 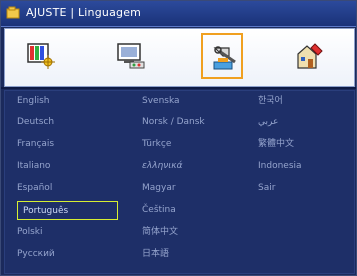 What do you see at coordinates (159, 188) in the screenshot?
I see `language-option: Magyar` at bounding box center [159, 188].